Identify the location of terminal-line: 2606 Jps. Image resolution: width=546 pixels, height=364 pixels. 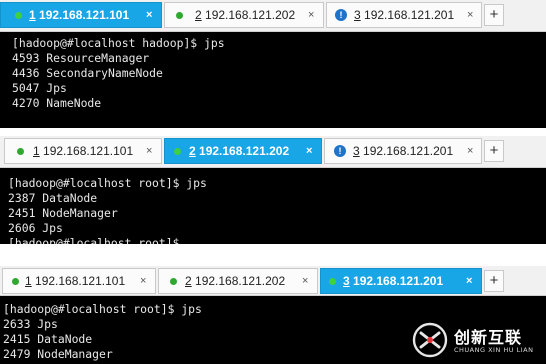
(35, 228).